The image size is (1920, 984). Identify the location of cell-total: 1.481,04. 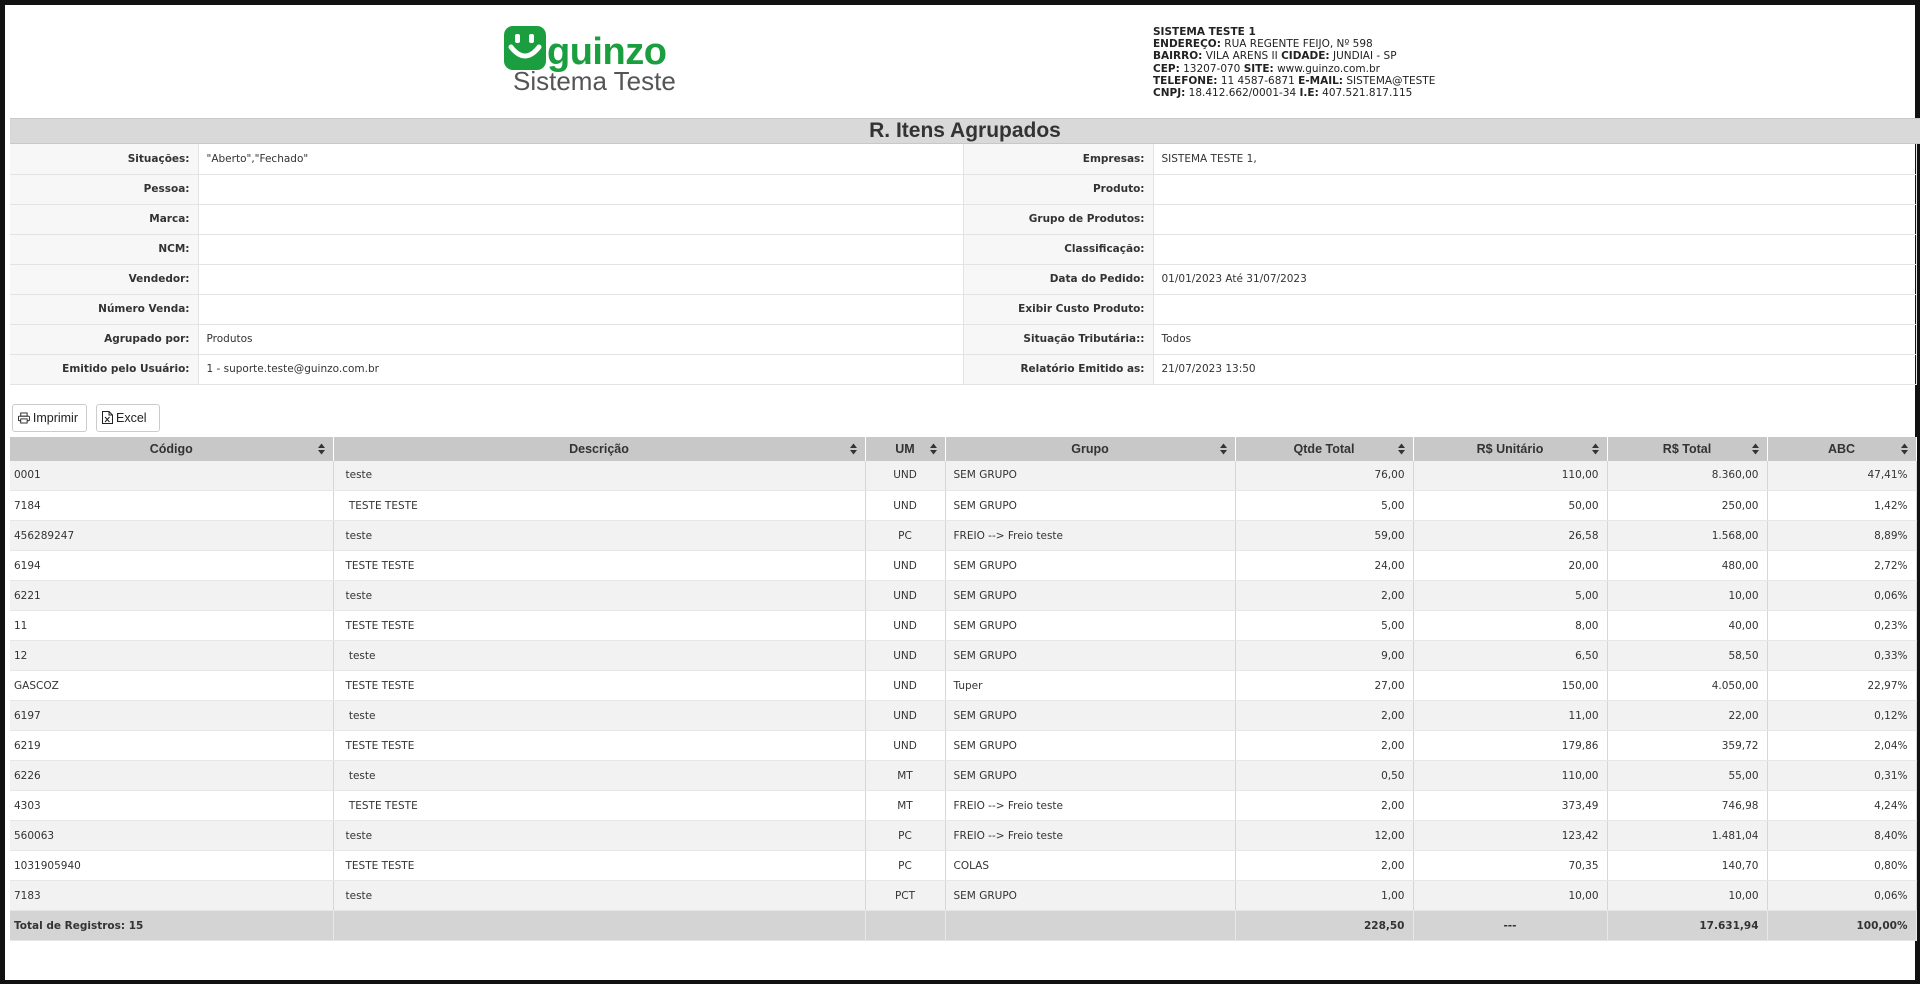
(1687, 835).